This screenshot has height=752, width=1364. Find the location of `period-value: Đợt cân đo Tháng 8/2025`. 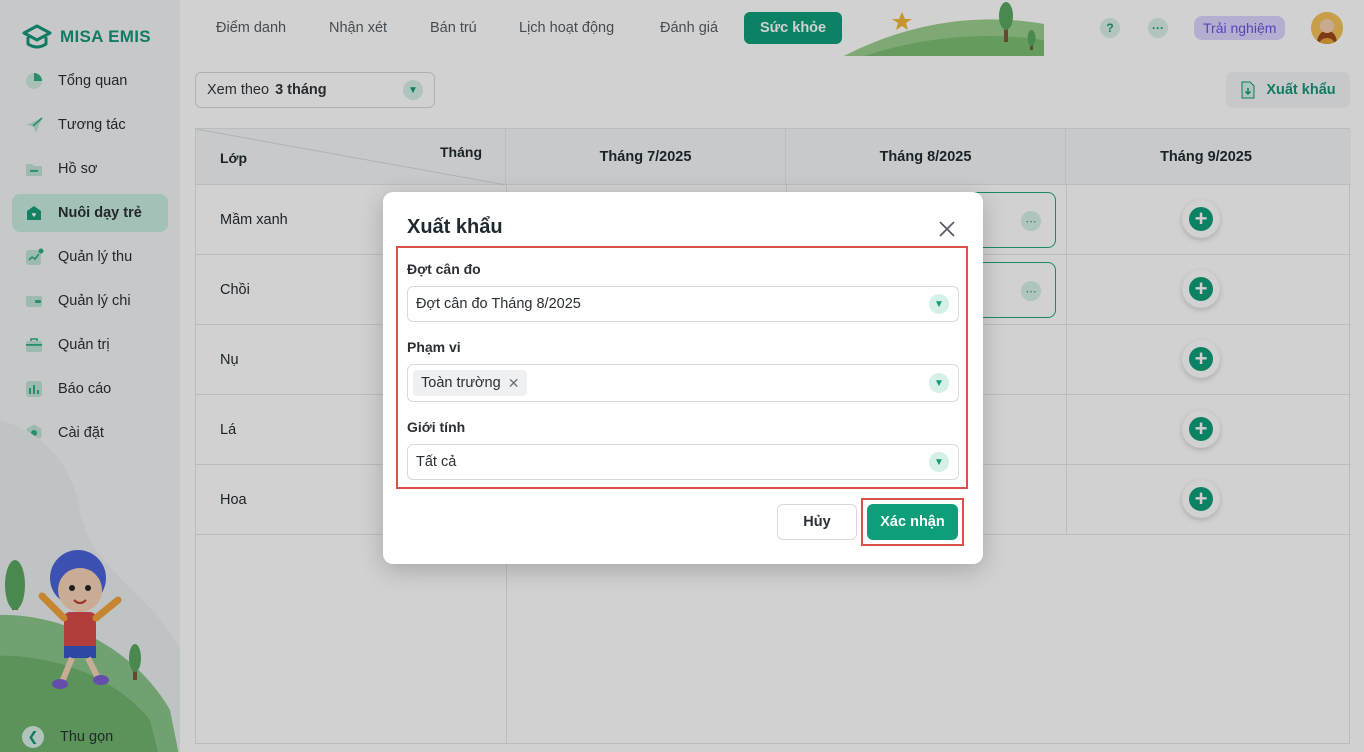

period-value: Đợt cân đo Tháng 8/2025 is located at coordinates (498, 304).